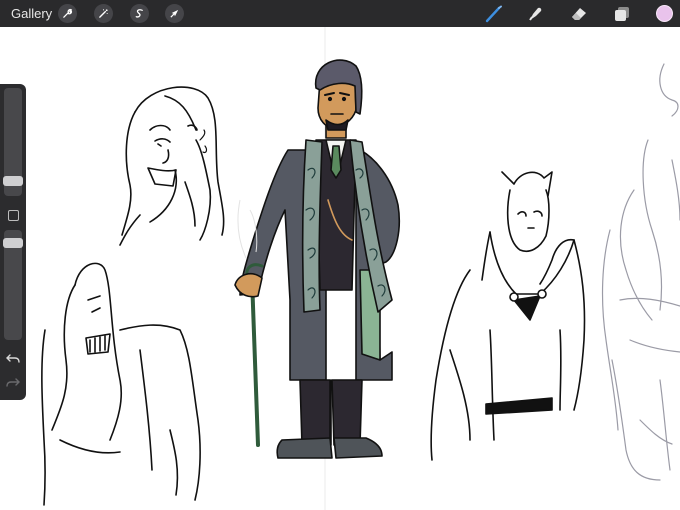 The image size is (680, 510). I want to click on gallery-button: Gallery, so click(31, 13).